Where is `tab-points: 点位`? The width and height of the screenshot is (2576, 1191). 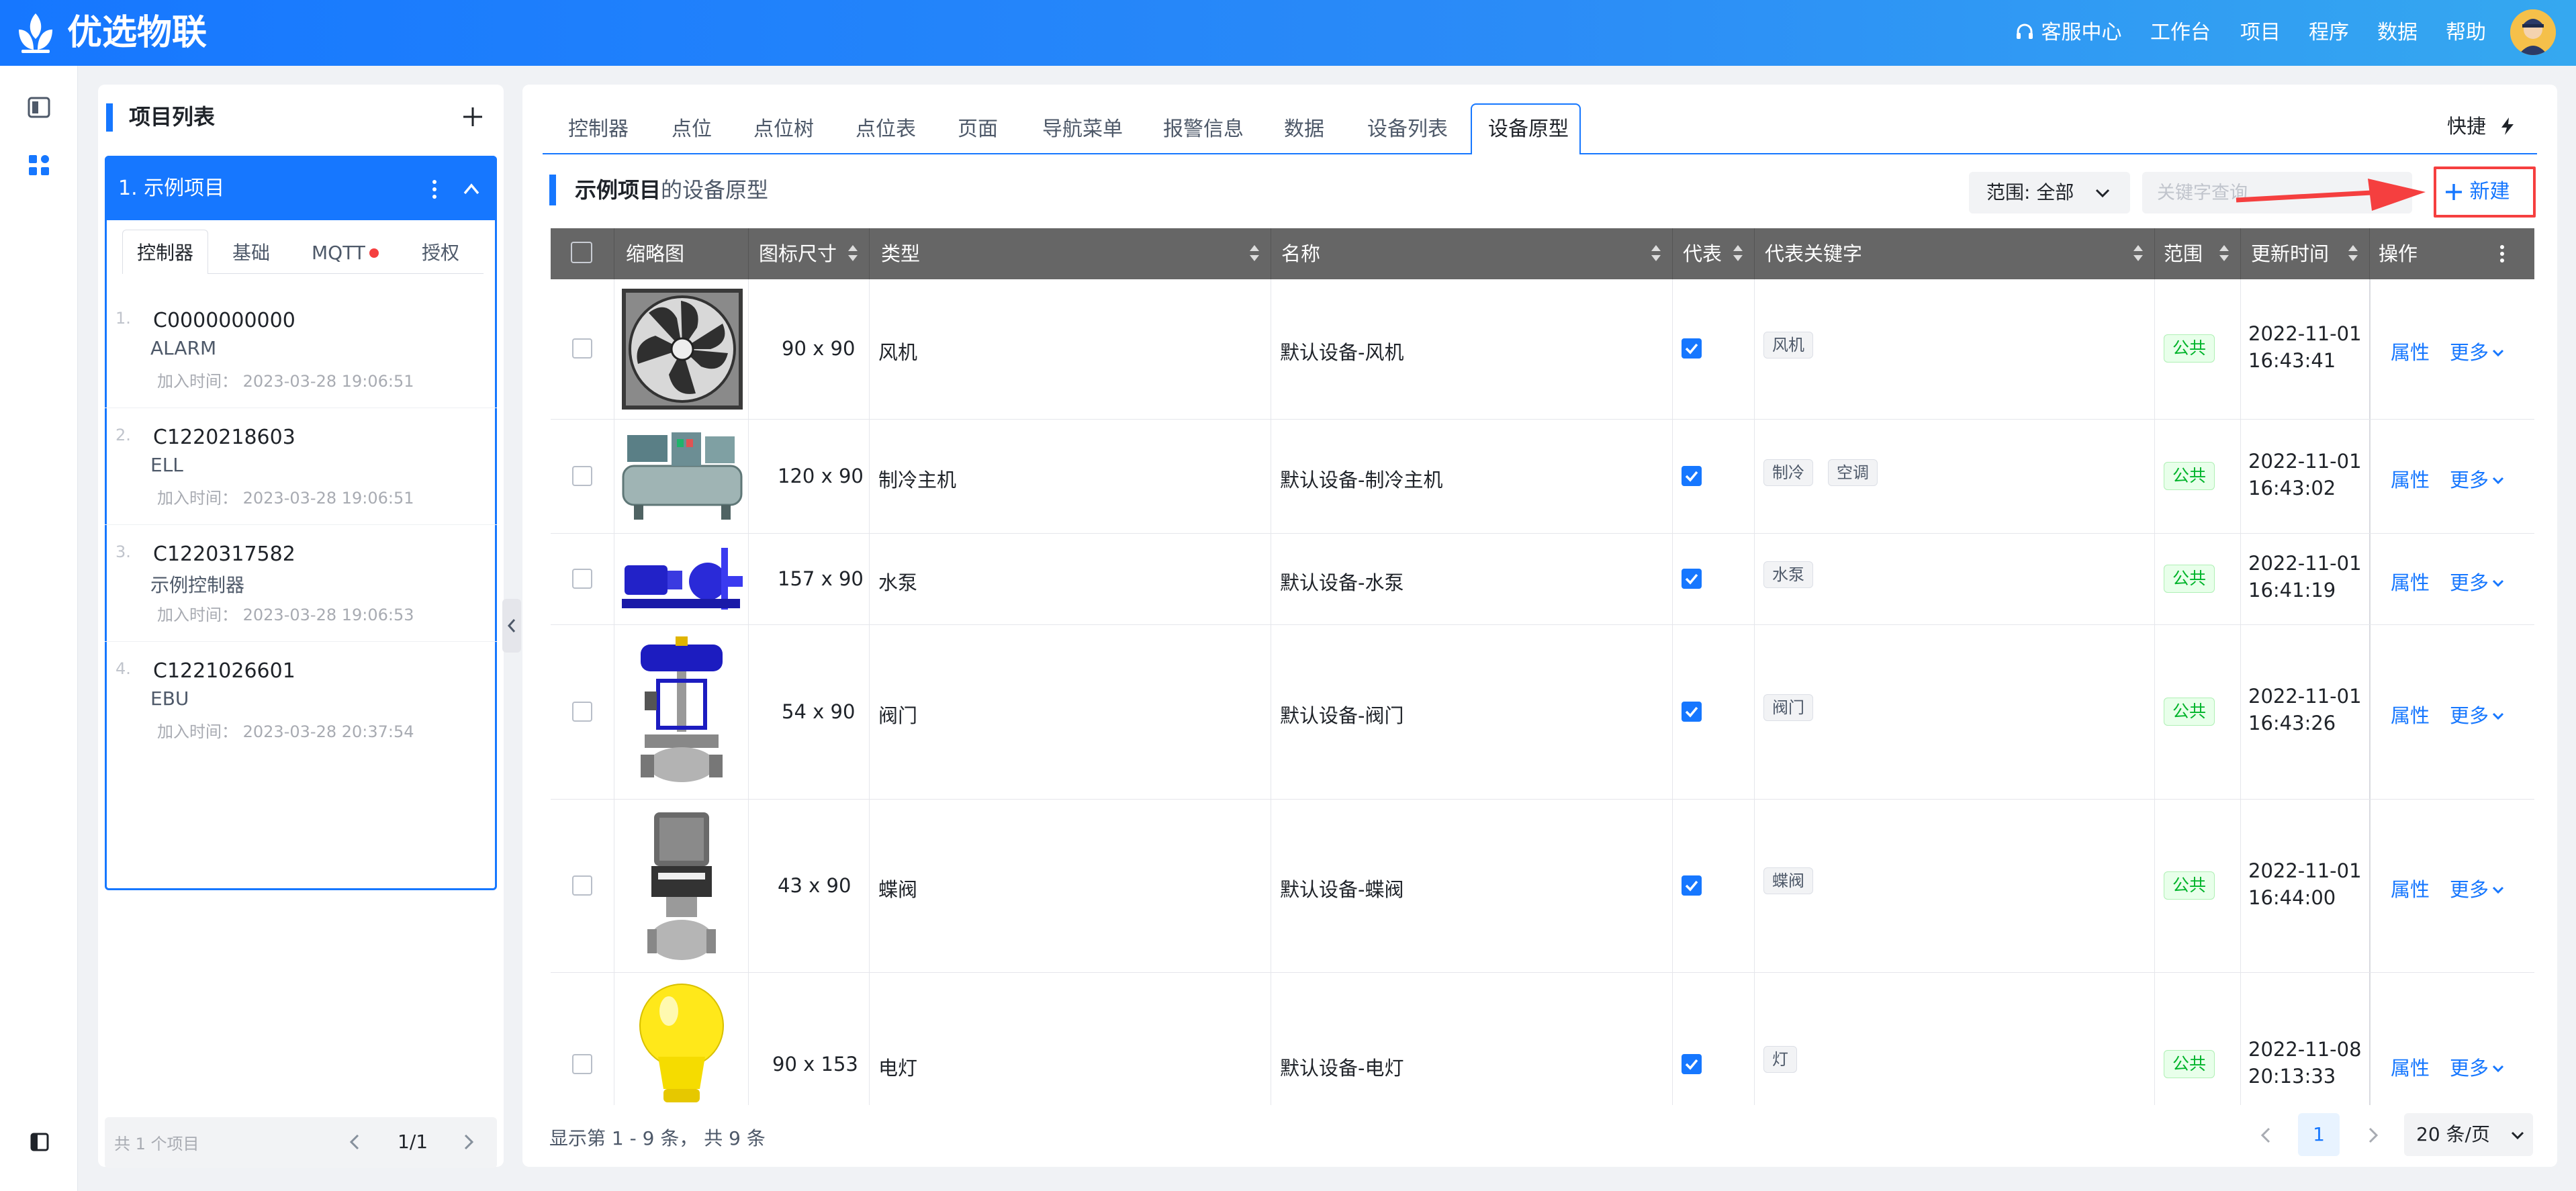 tab-points: 点位 is located at coordinates (692, 129).